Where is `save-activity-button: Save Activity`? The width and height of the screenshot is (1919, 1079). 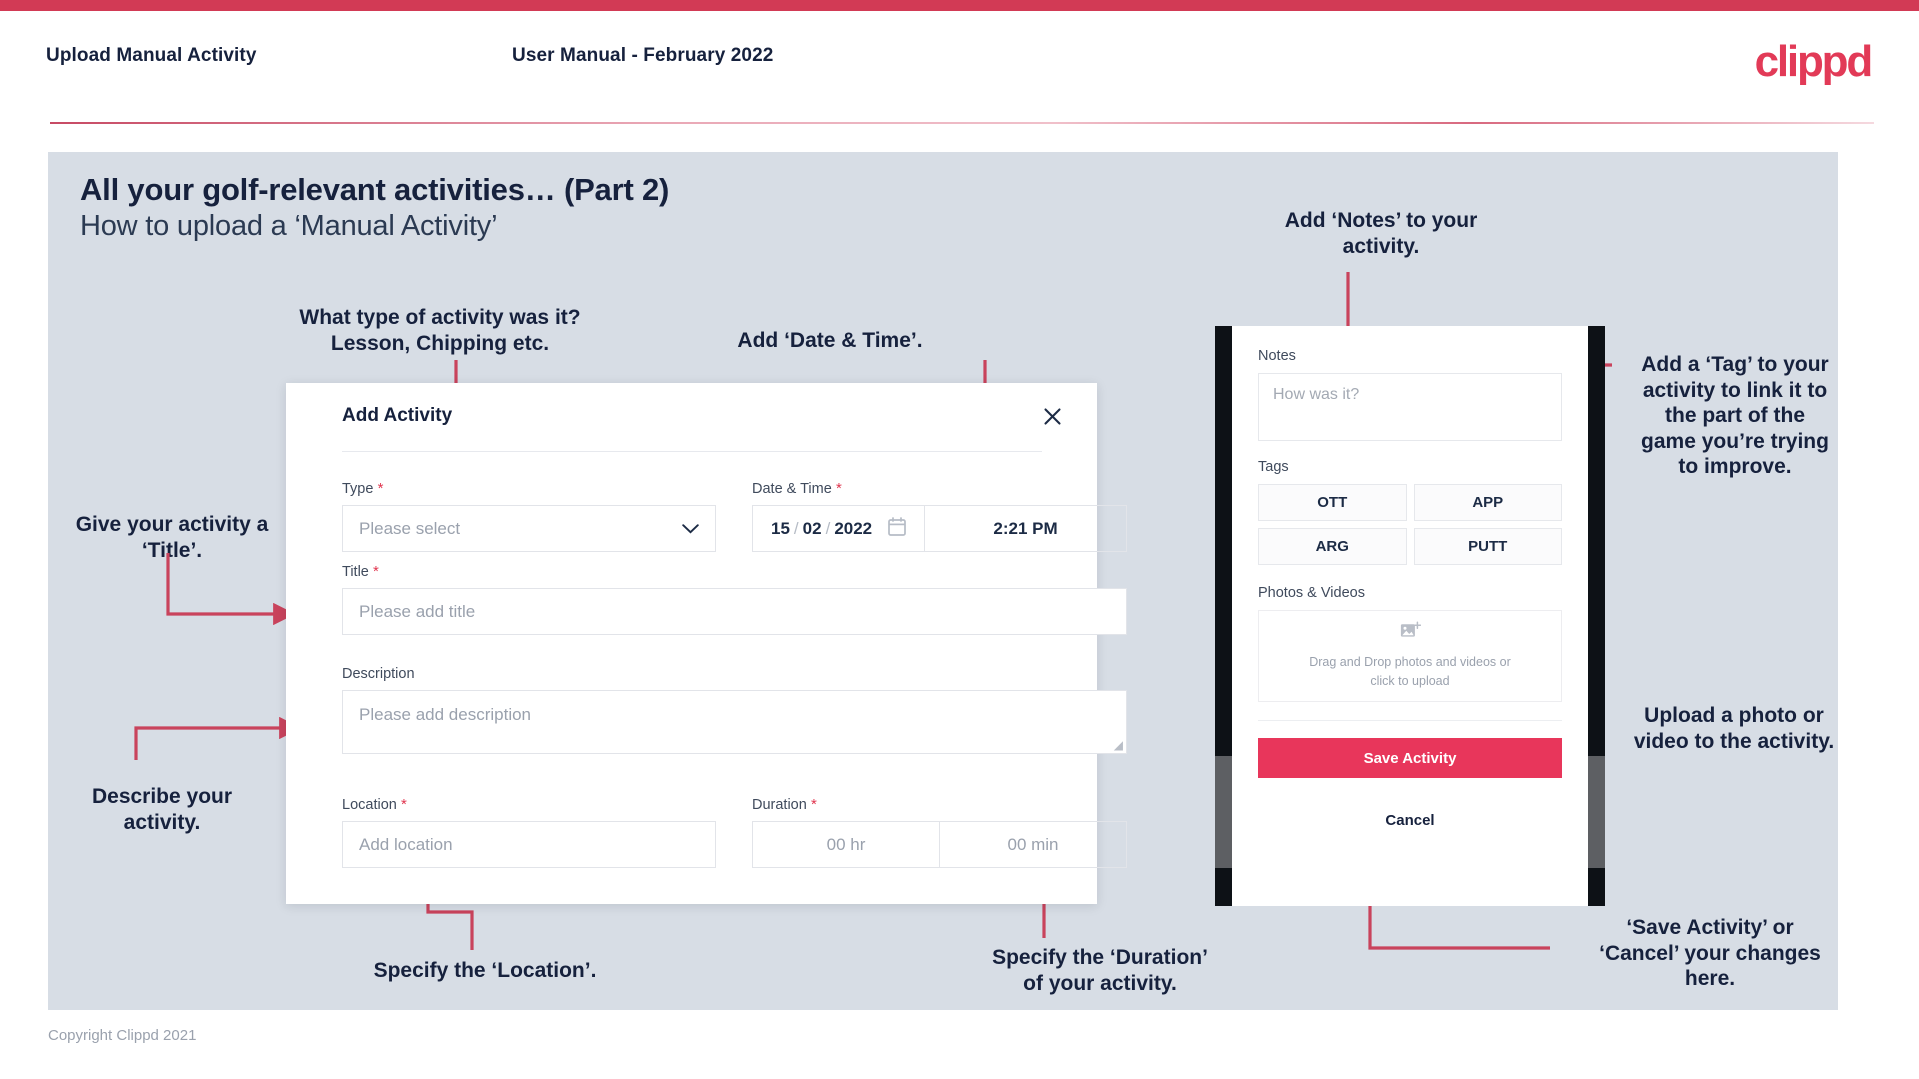 save-activity-button: Save Activity is located at coordinates (1410, 758).